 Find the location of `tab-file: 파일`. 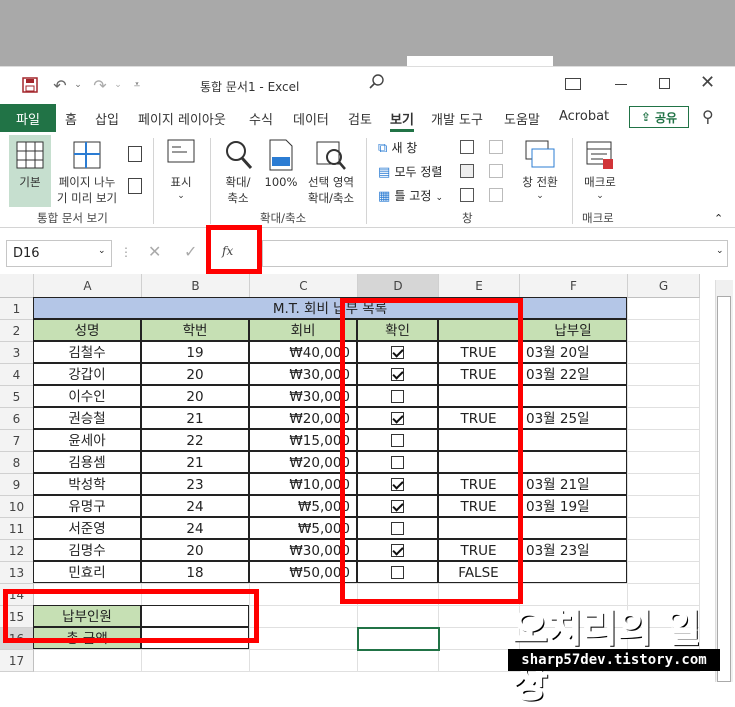

tab-file: 파일 is located at coordinates (28, 118).